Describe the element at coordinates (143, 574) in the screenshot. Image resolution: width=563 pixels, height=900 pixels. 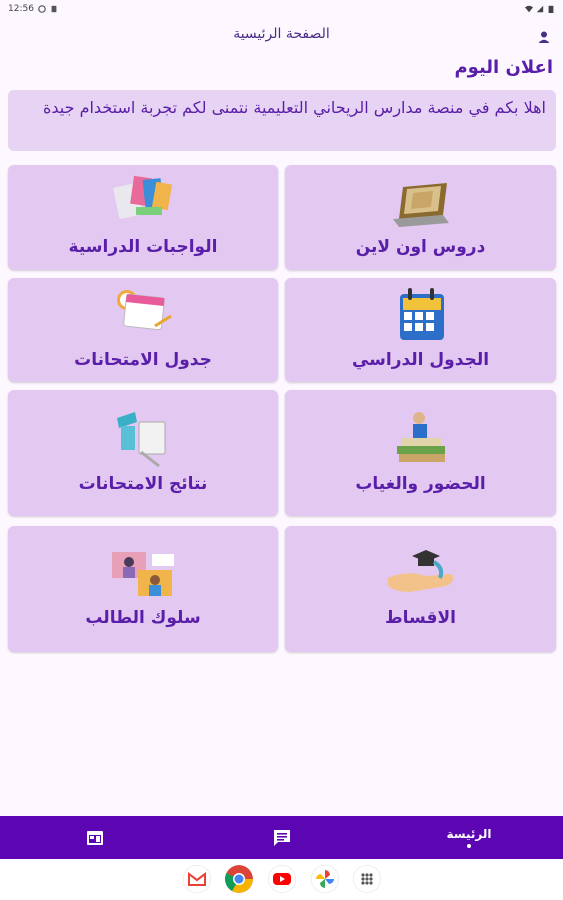
I see `student-video-icon` at that location.